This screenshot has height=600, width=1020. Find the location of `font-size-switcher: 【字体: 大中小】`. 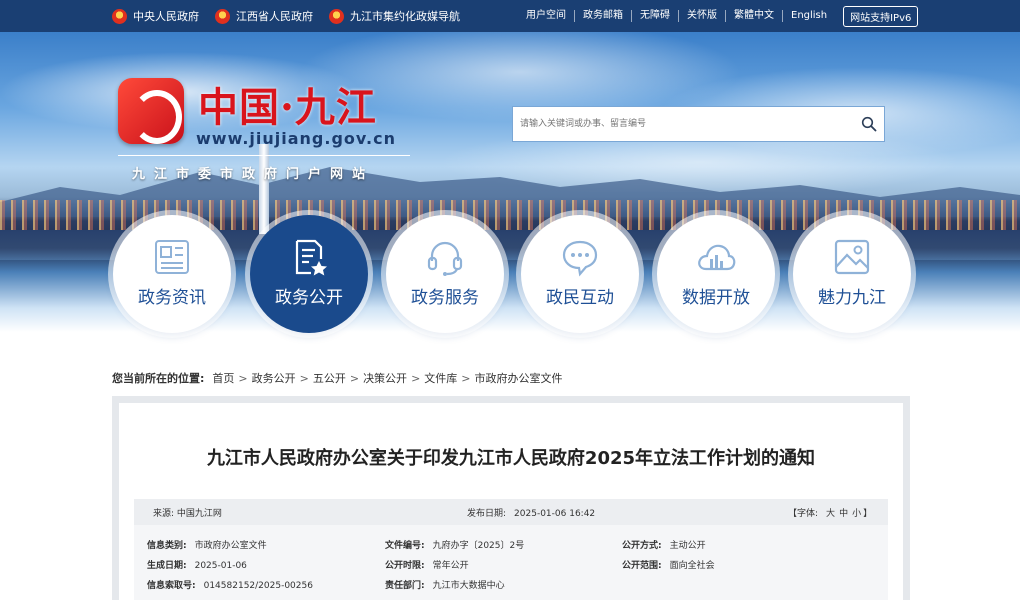

font-size-switcher: 【字体: 大中小】 is located at coordinates (830, 512).